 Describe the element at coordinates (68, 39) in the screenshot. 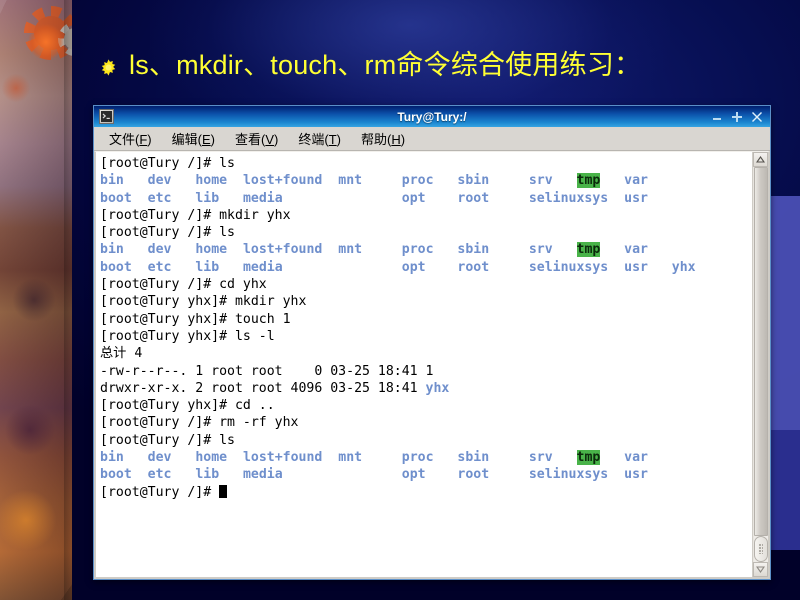

I see `gear-icon-small-core` at that location.